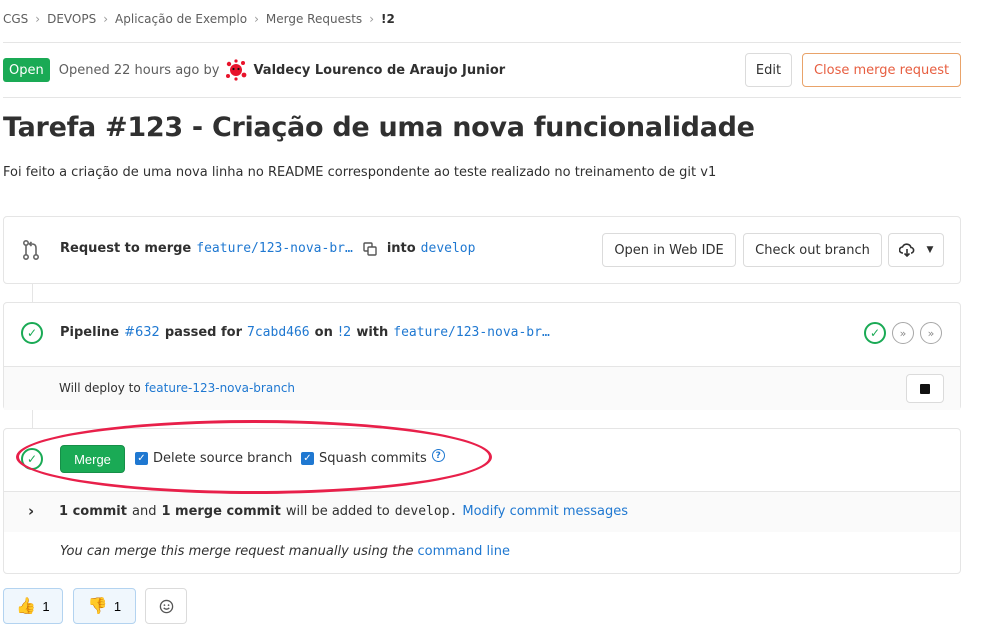  I want to click on stage-passed-icon: ✓, so click(875, 333).